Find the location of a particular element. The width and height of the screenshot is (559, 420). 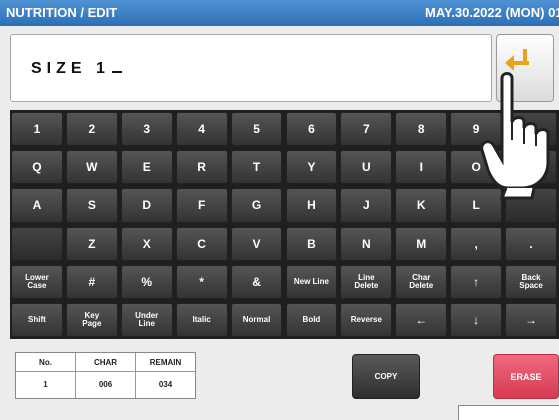

no-label: No. is located at coordinates (45, 363).